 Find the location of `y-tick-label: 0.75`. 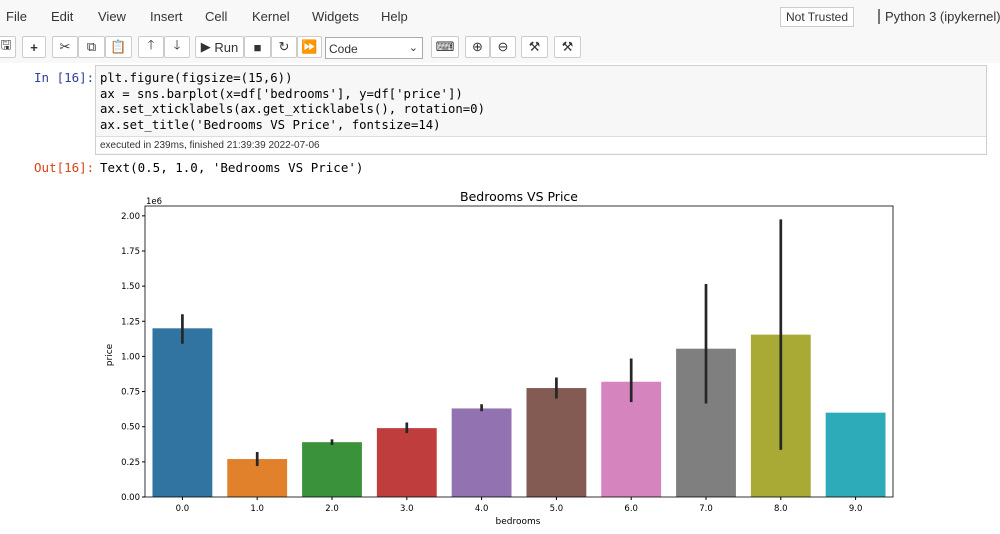

y-tick-label: 0.75 is located at coordinates (130, 393).